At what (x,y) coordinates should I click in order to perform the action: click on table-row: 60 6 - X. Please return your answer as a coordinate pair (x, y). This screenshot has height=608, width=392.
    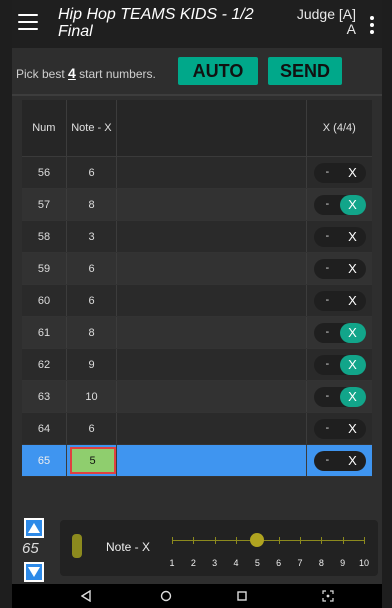
    Looking at the image, I should click on (197, 301).